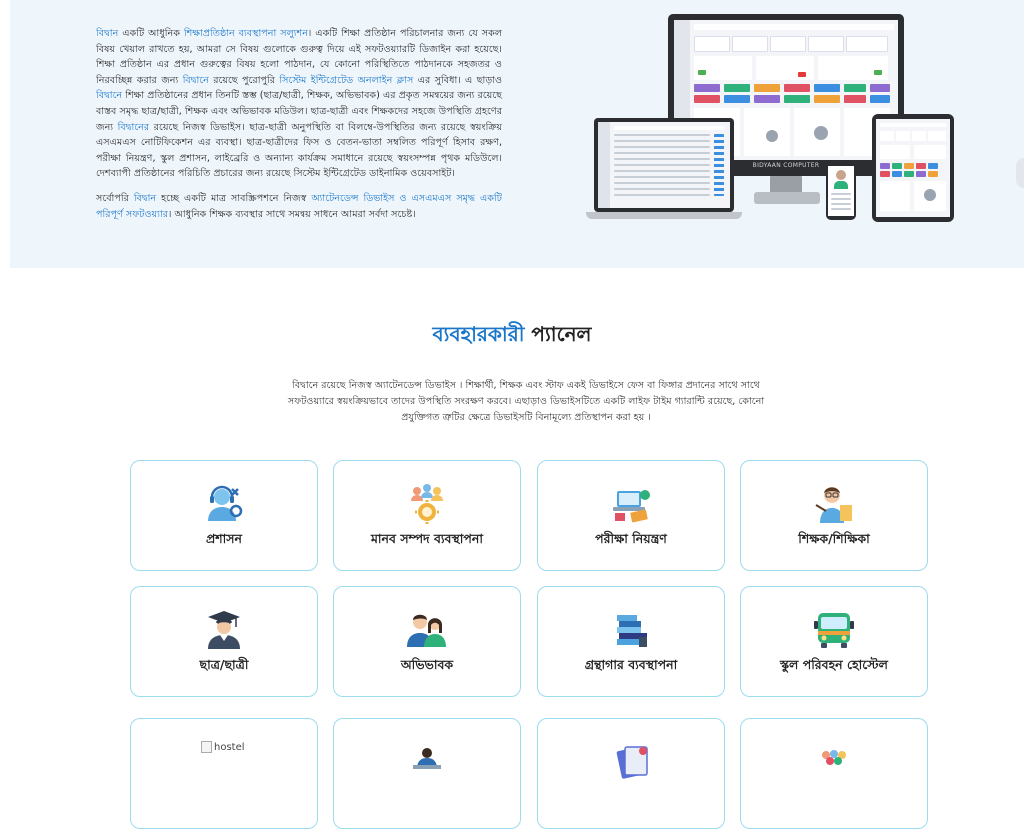  What do you see at coordinates (133, 127) in the screenshot?
I see `highlight-text: বিদ্বানের` at bounding box center [133, 127].